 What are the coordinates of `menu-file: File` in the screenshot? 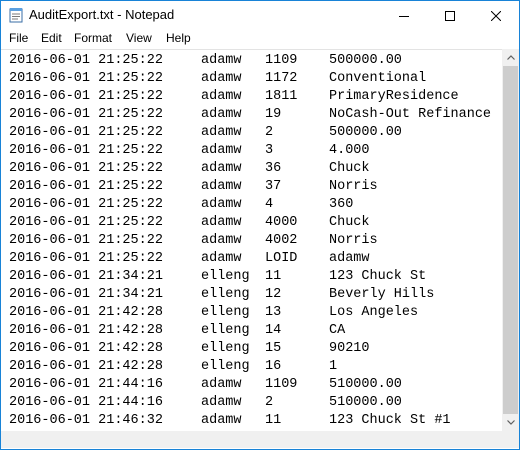 It's located at (18, 38).